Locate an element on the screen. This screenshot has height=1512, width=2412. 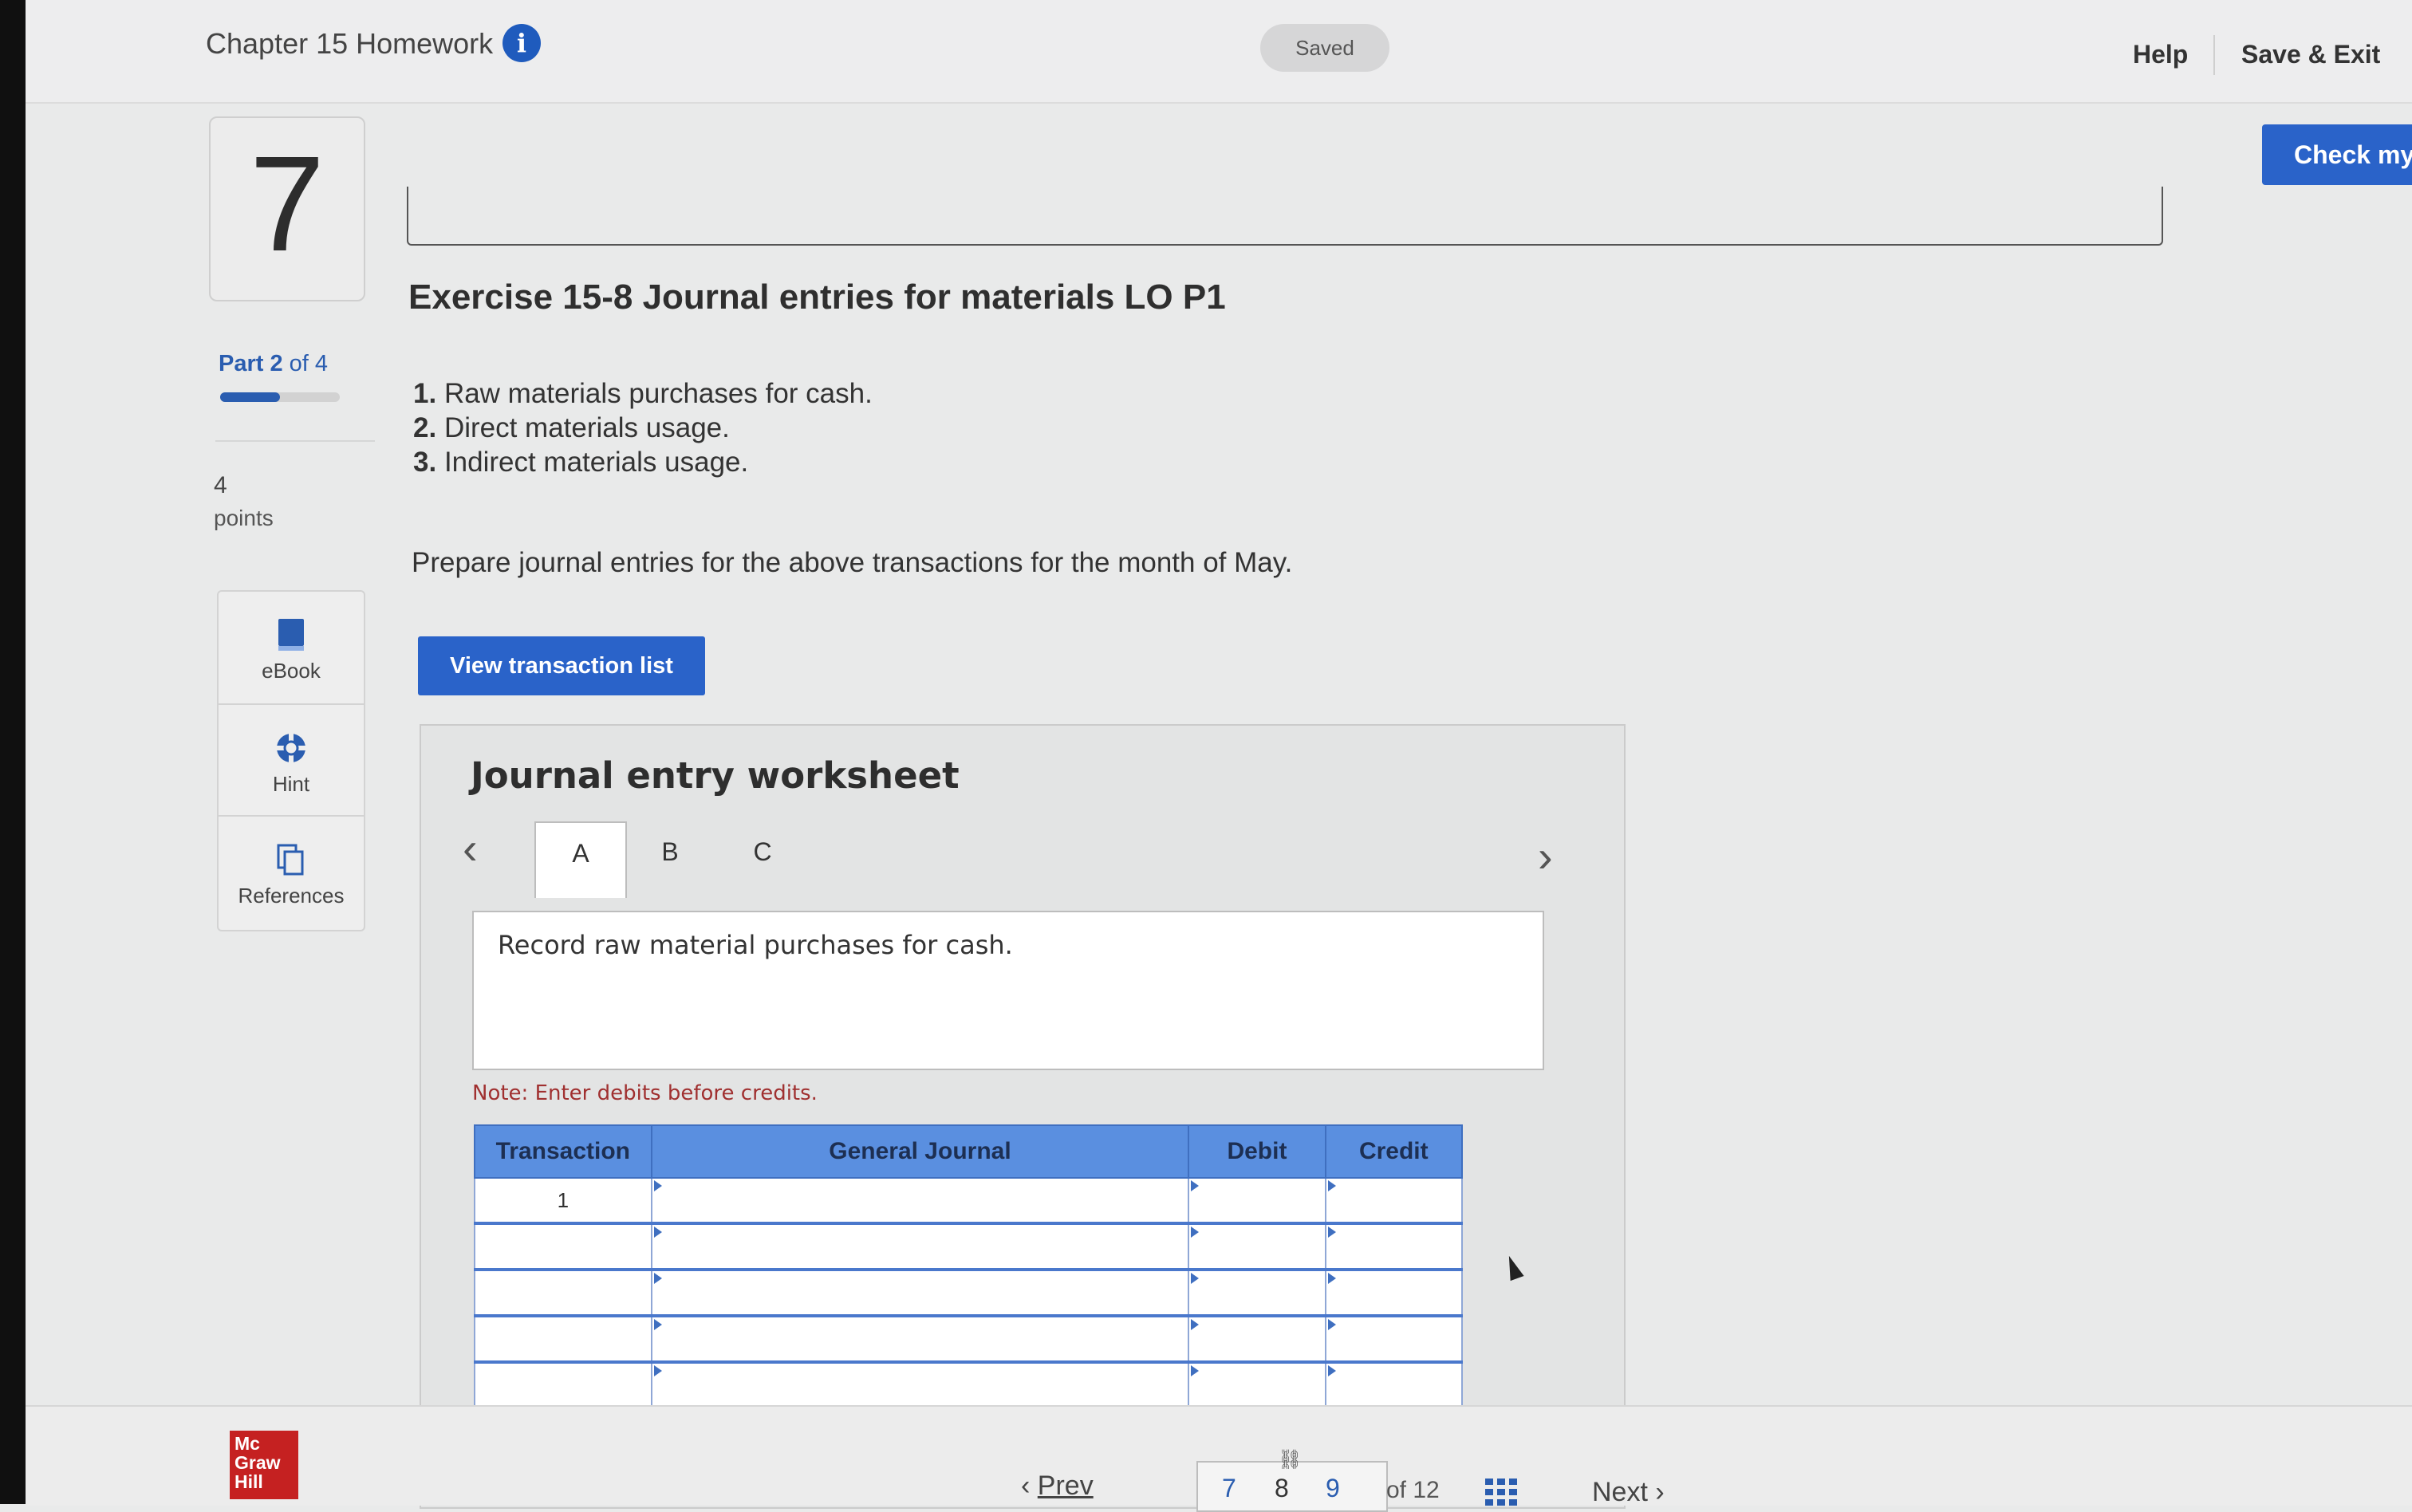
points-value: 4 is located at coordinates (221, 485).